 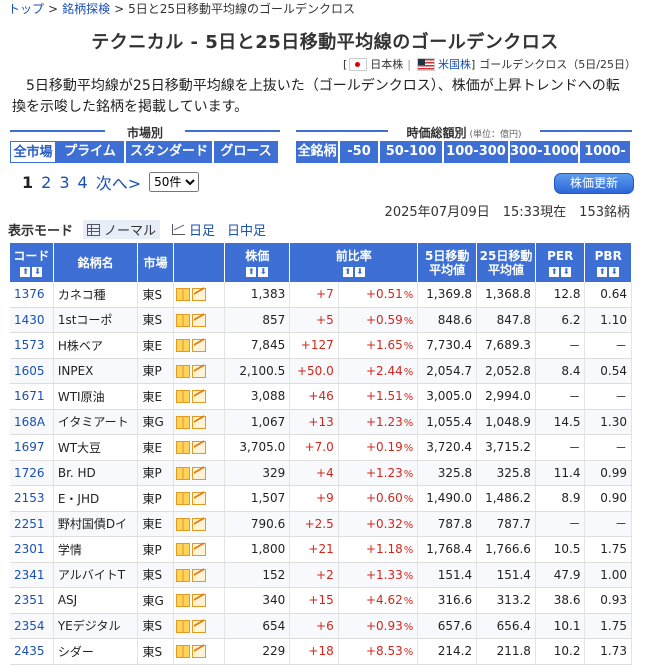 What do you see at coordinates (454, 64) in the screenshot?
I see `us-stocks-link: 米国株` at bounding box center [454, 64].